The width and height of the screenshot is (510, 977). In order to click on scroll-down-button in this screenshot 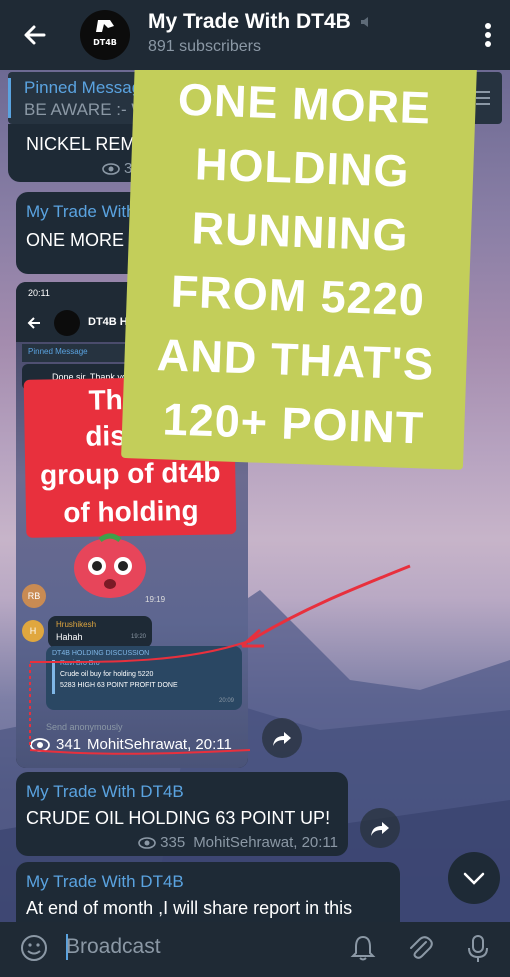, I will do `click(474, 878)`.